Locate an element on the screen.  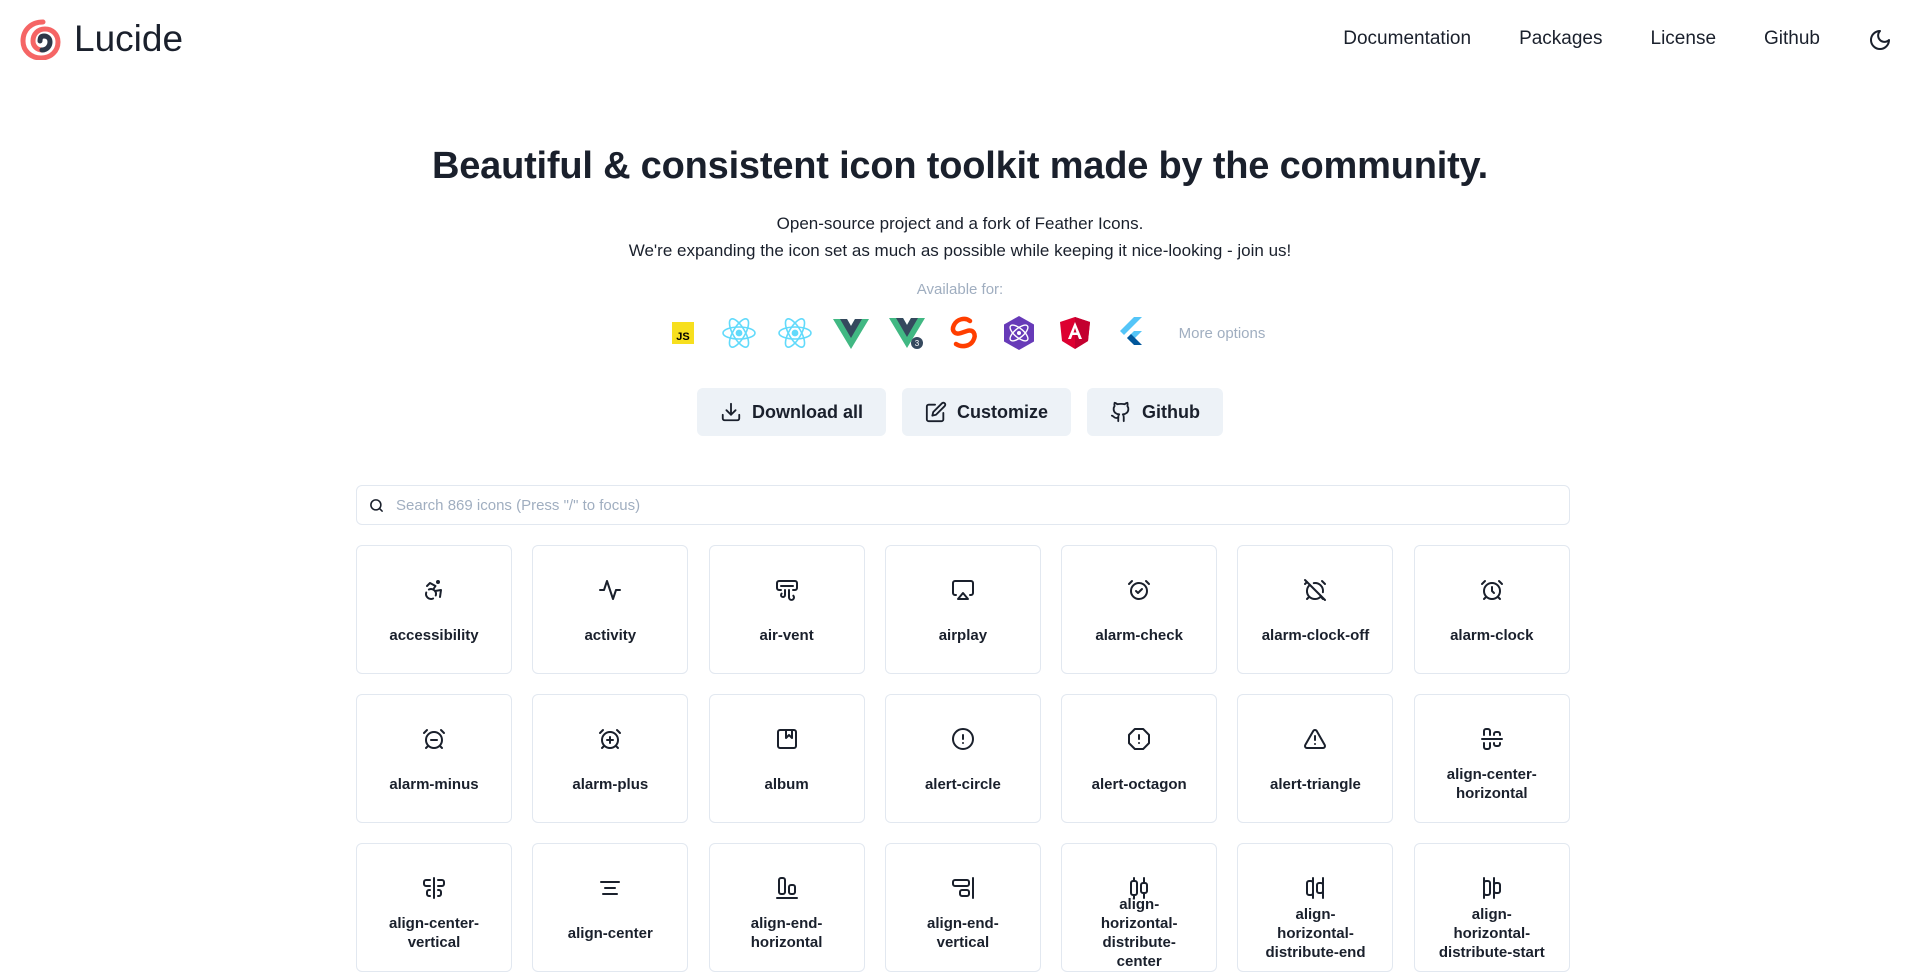
align-end-horizontal-icon is located at coordinates (786, 888).